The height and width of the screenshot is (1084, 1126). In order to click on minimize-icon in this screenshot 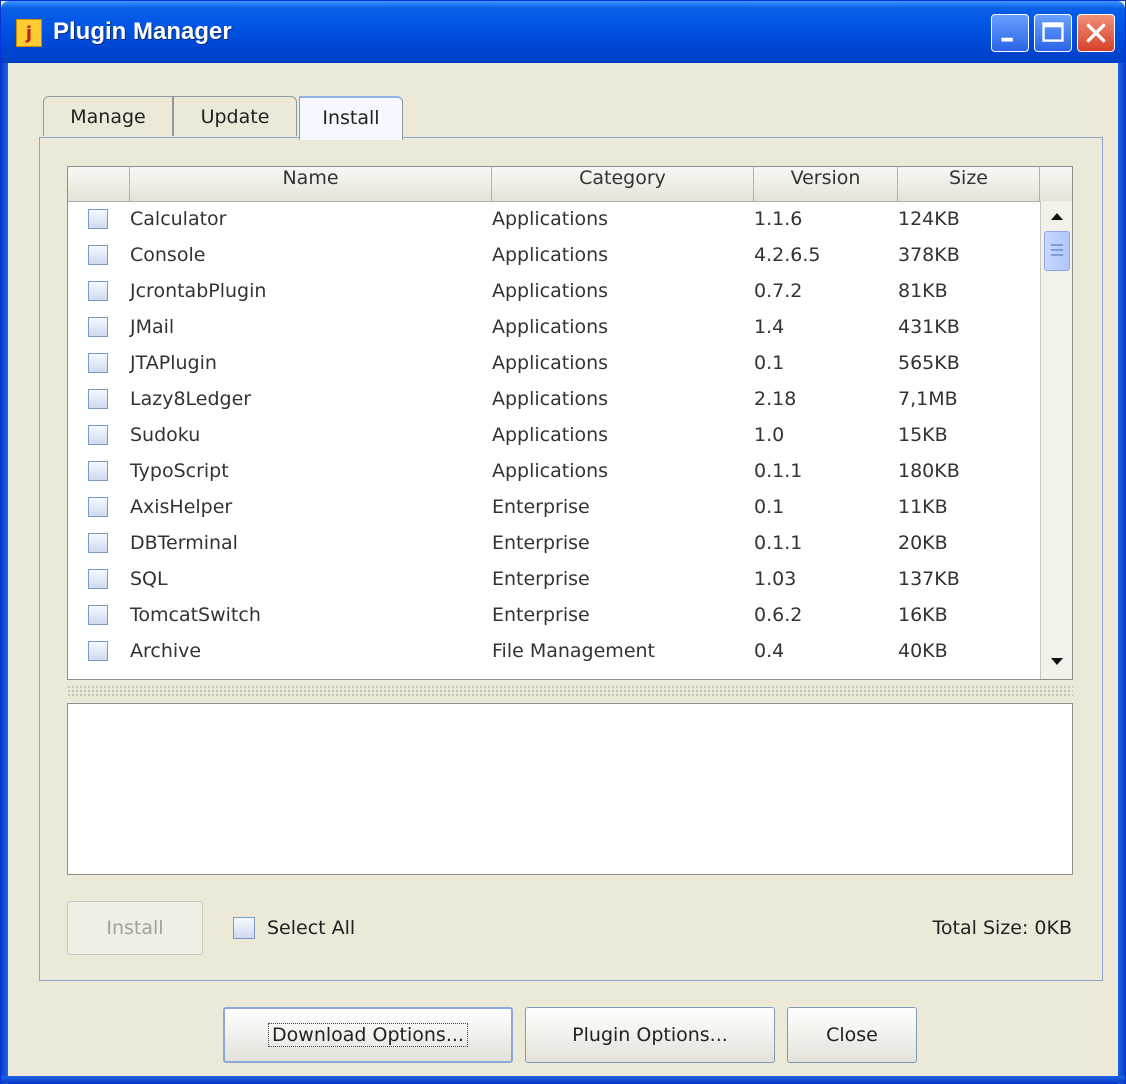, I will do `click(1007, 39)`.